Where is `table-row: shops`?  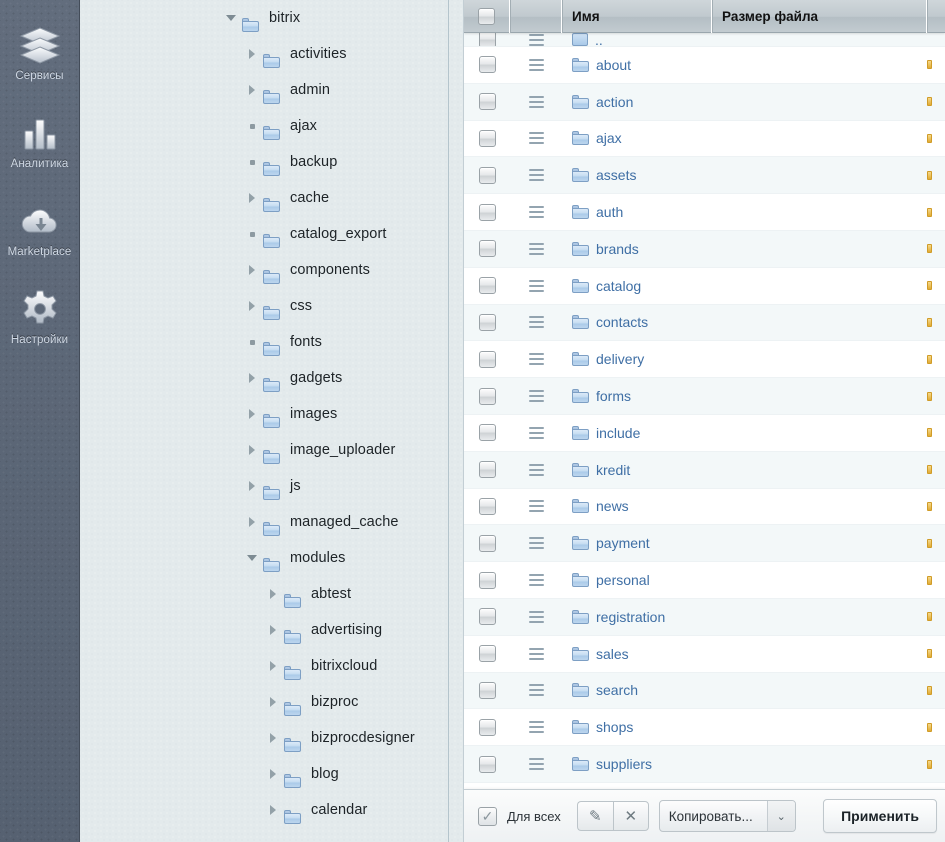
table-row: shops is located at coordinates (704, 728).